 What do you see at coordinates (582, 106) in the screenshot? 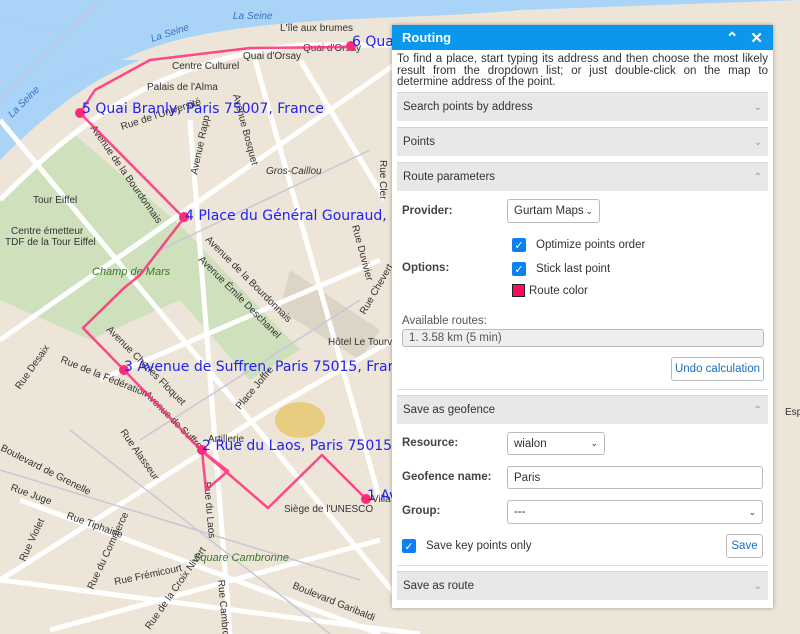
I see `section-search-points: Search points by address ⌄` at bounding box center [582, 106].